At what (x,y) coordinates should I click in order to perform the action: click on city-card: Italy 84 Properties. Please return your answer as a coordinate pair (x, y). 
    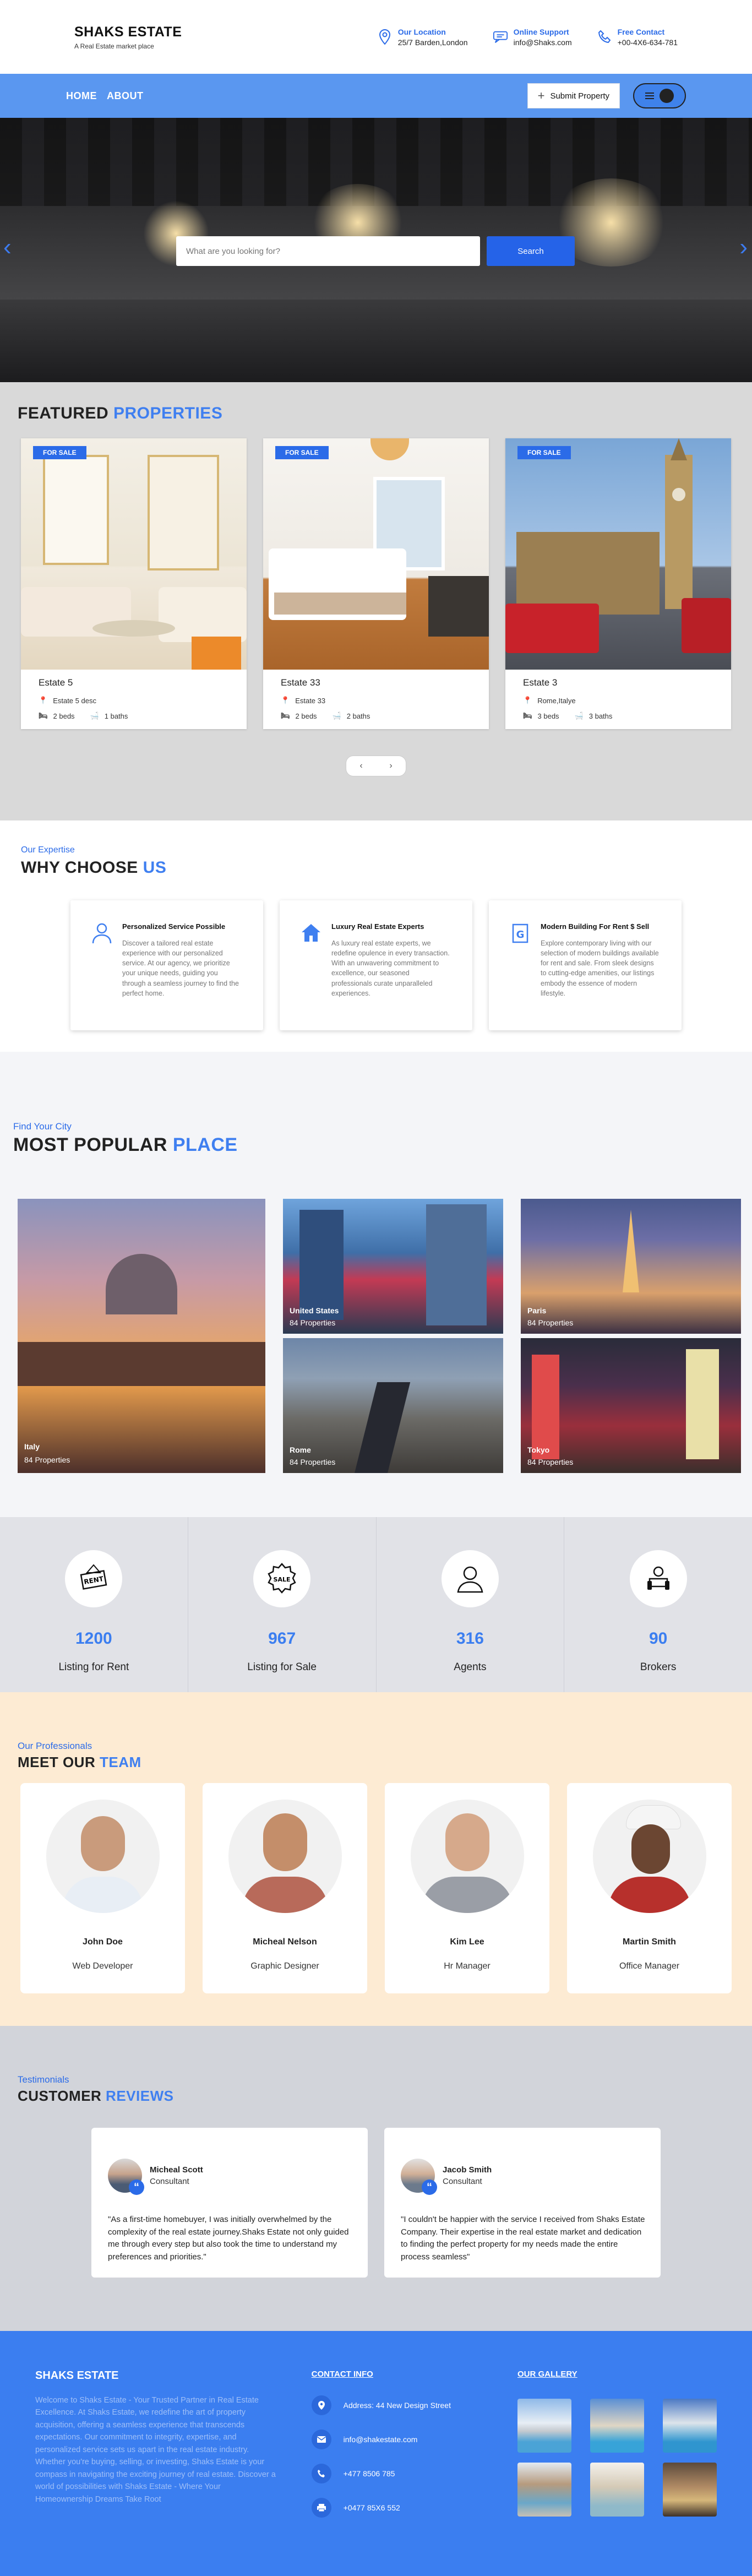
    Looking at the image, I should click on (141, 1336).